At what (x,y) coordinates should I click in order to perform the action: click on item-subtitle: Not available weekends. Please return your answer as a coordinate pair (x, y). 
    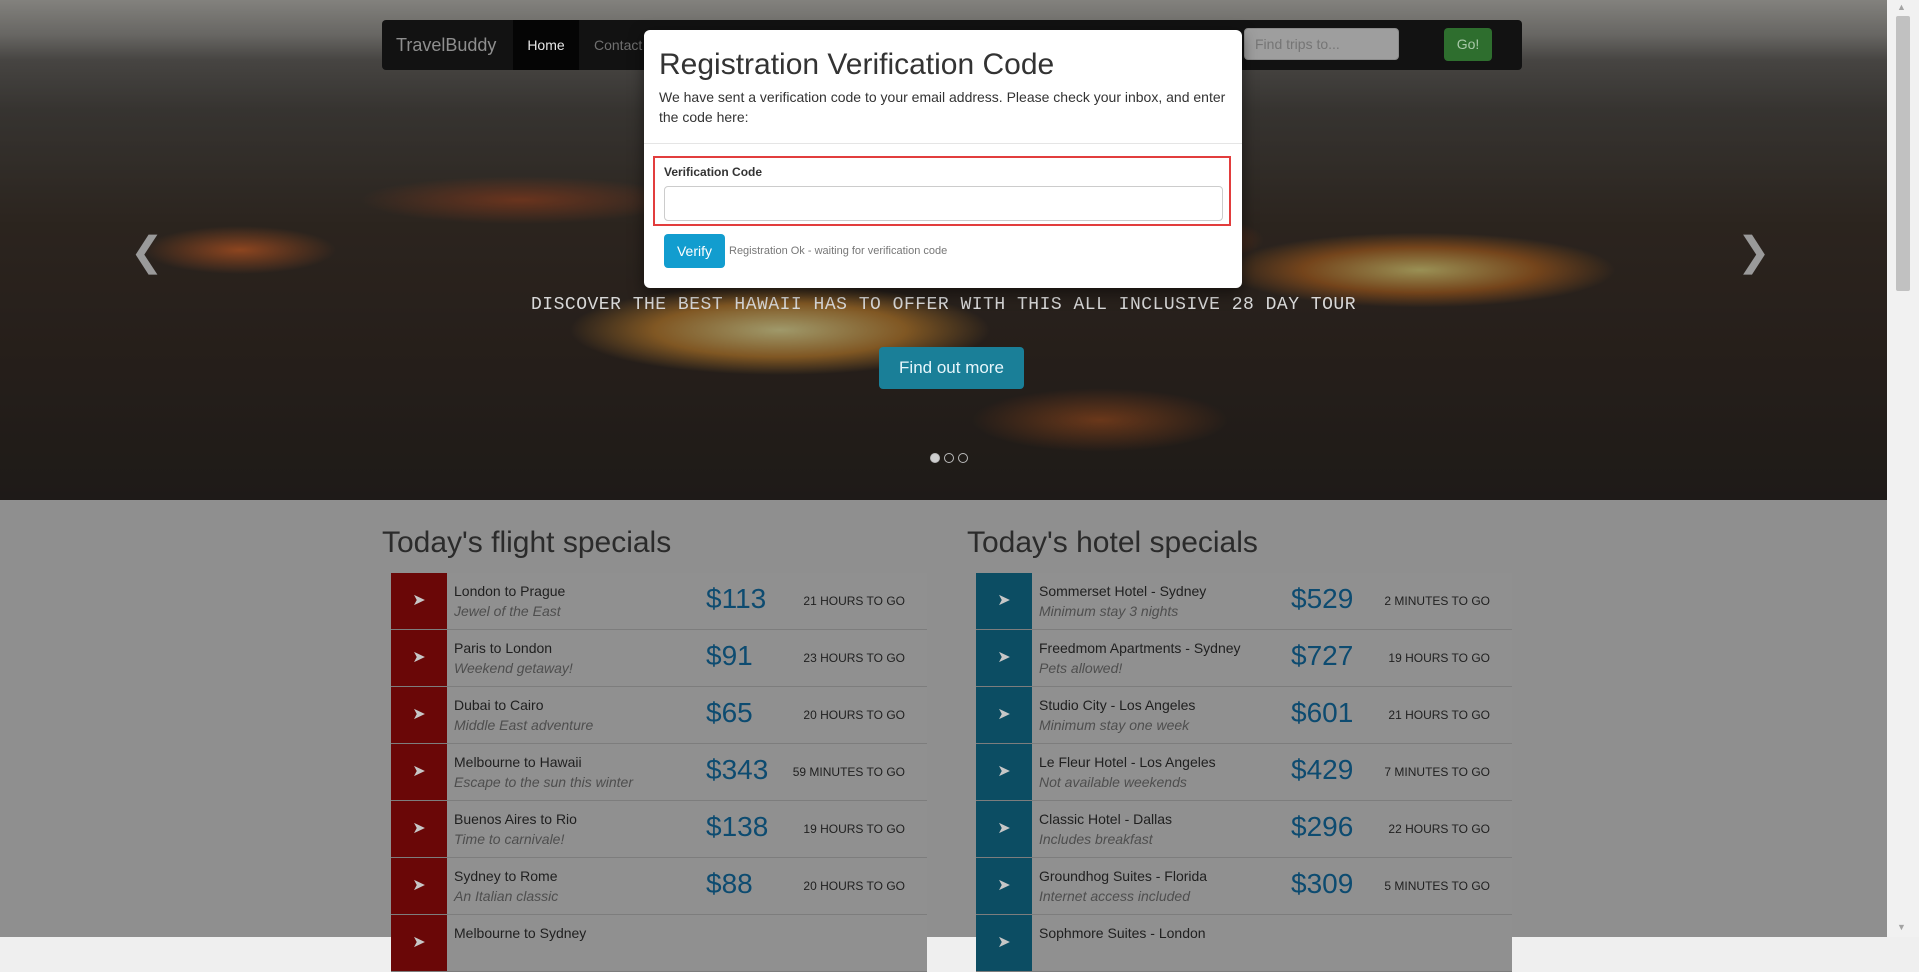
    Looking at the image, I should click on (1113, 782).